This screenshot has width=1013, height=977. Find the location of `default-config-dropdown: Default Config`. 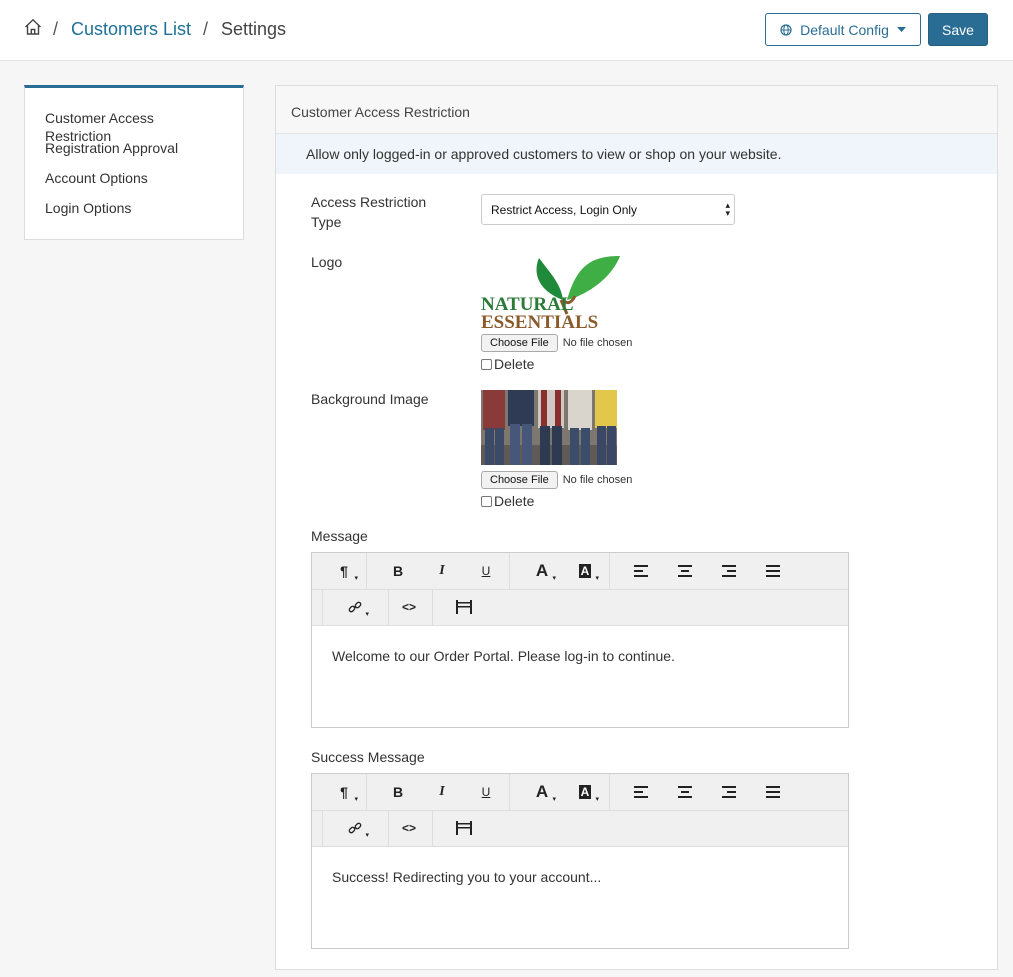

default-config-dropdown: Default Config is located at coordinates (843, 29).